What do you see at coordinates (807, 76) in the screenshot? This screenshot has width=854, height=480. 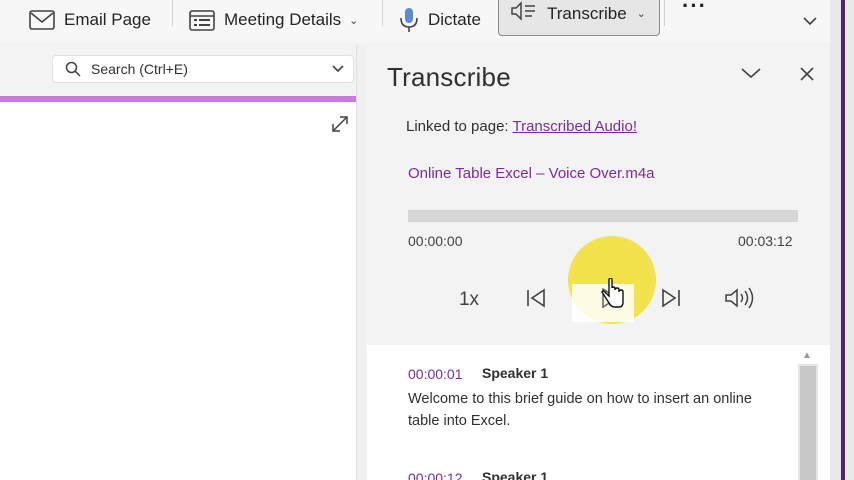 I see `close-icon` at bounding box center [807, 76].